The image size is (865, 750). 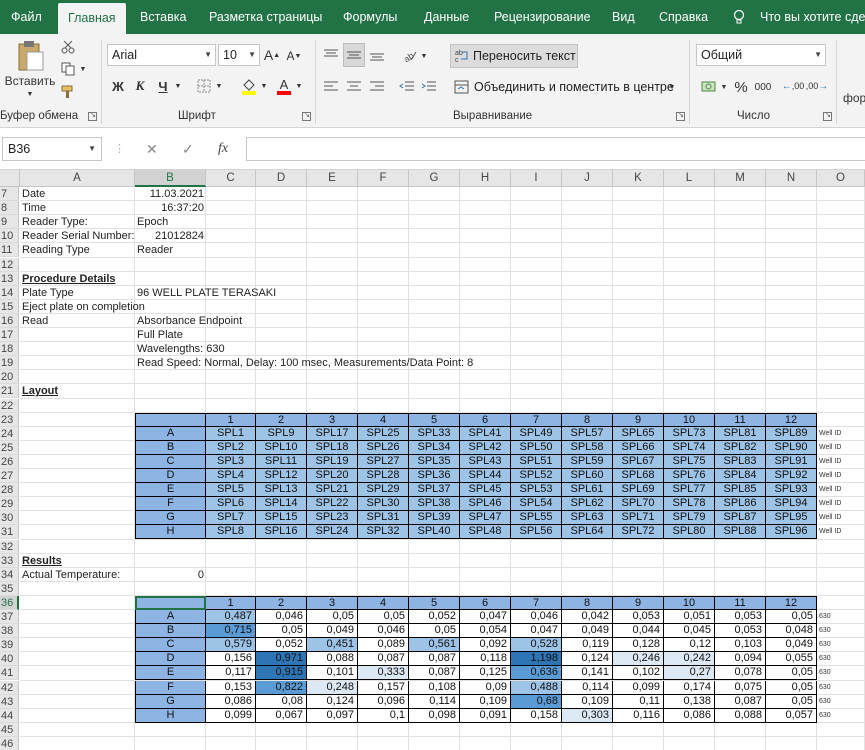 I want to click on cell-reading-type-value: Reader, so click(x=170, y=250).